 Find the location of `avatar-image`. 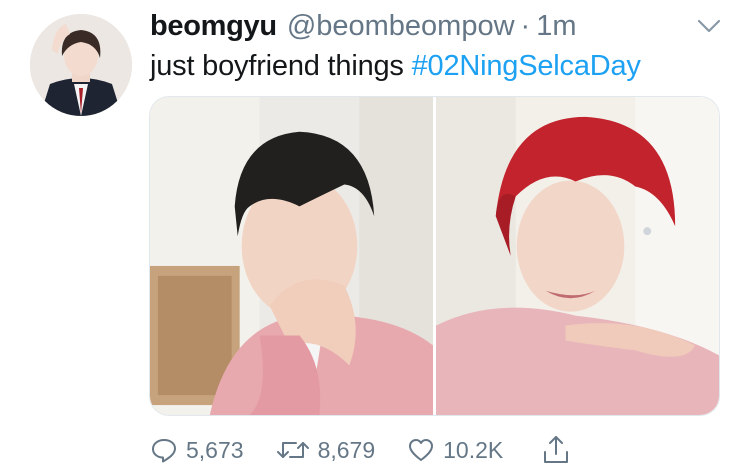

avatar-image is located at coordinates (81, 65).